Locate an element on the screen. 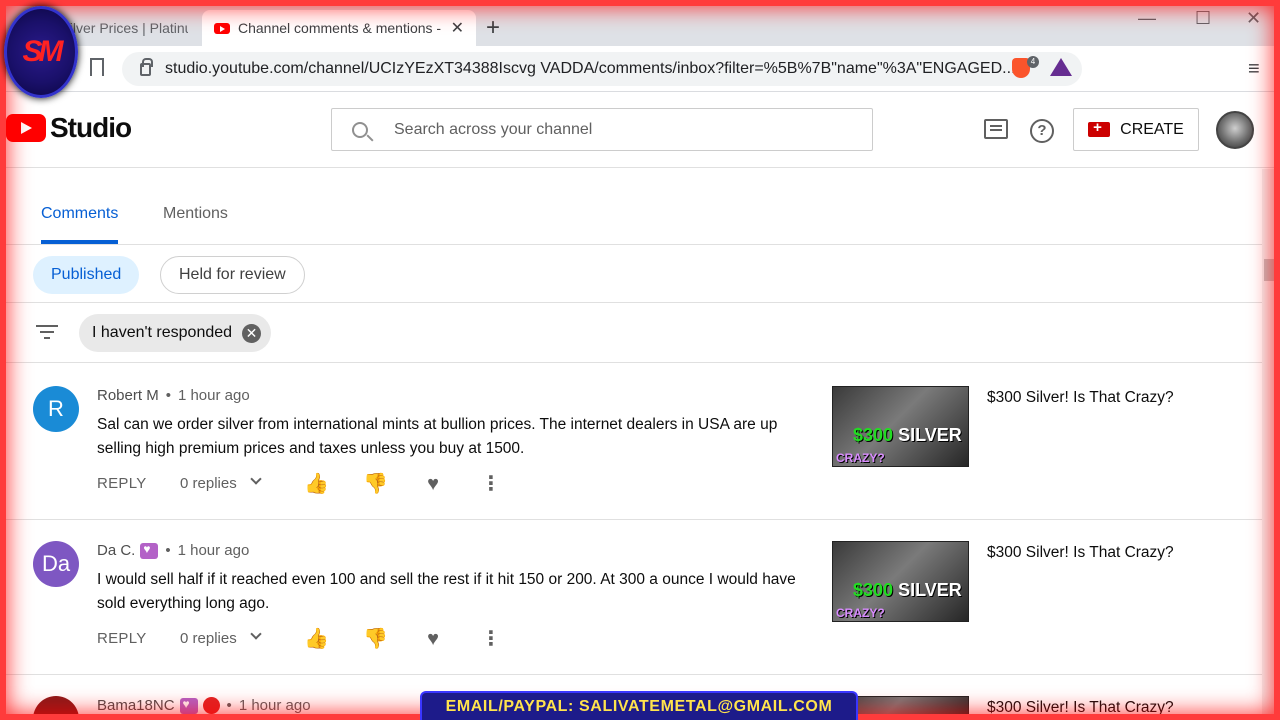  active-tab-indicator is located at coordinates (79, 242).